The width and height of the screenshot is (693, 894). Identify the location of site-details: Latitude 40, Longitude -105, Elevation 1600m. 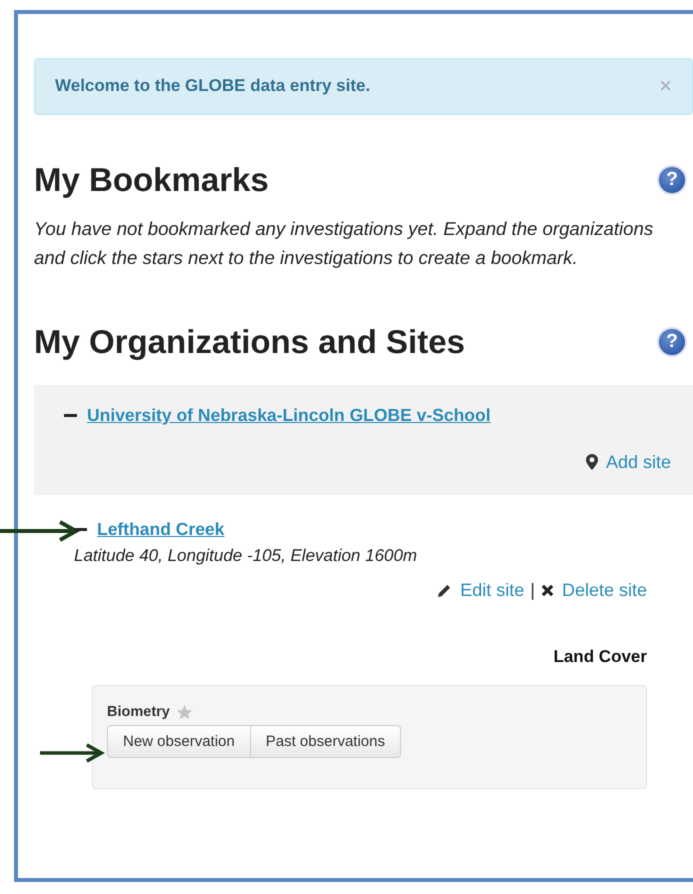
(246, 556).